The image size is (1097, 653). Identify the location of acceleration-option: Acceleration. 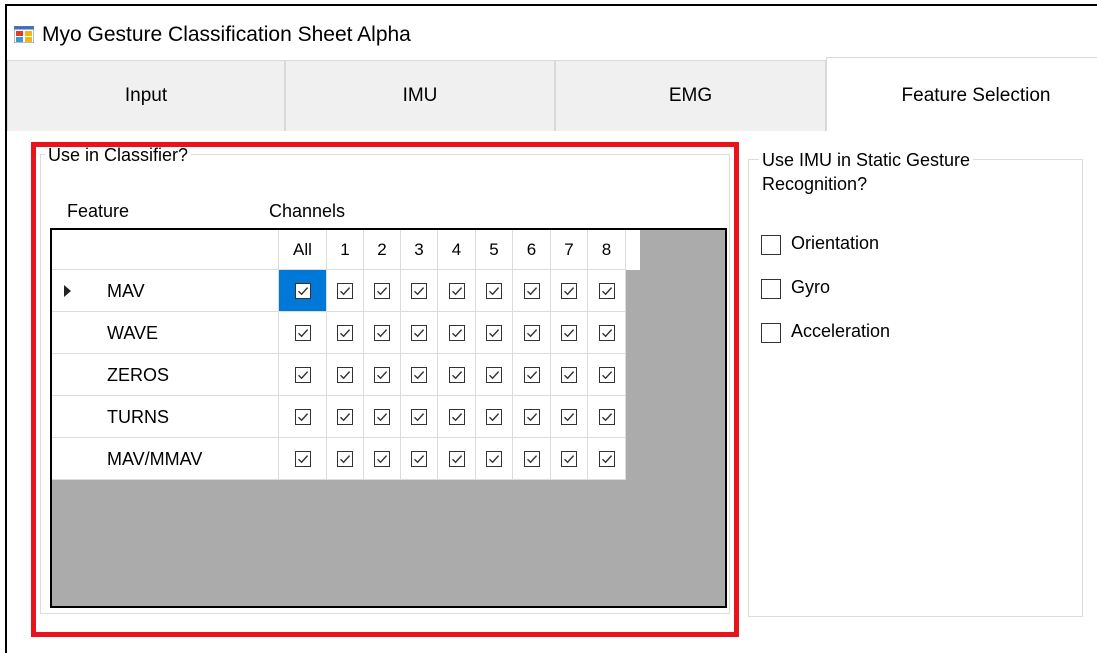
(899, 333).